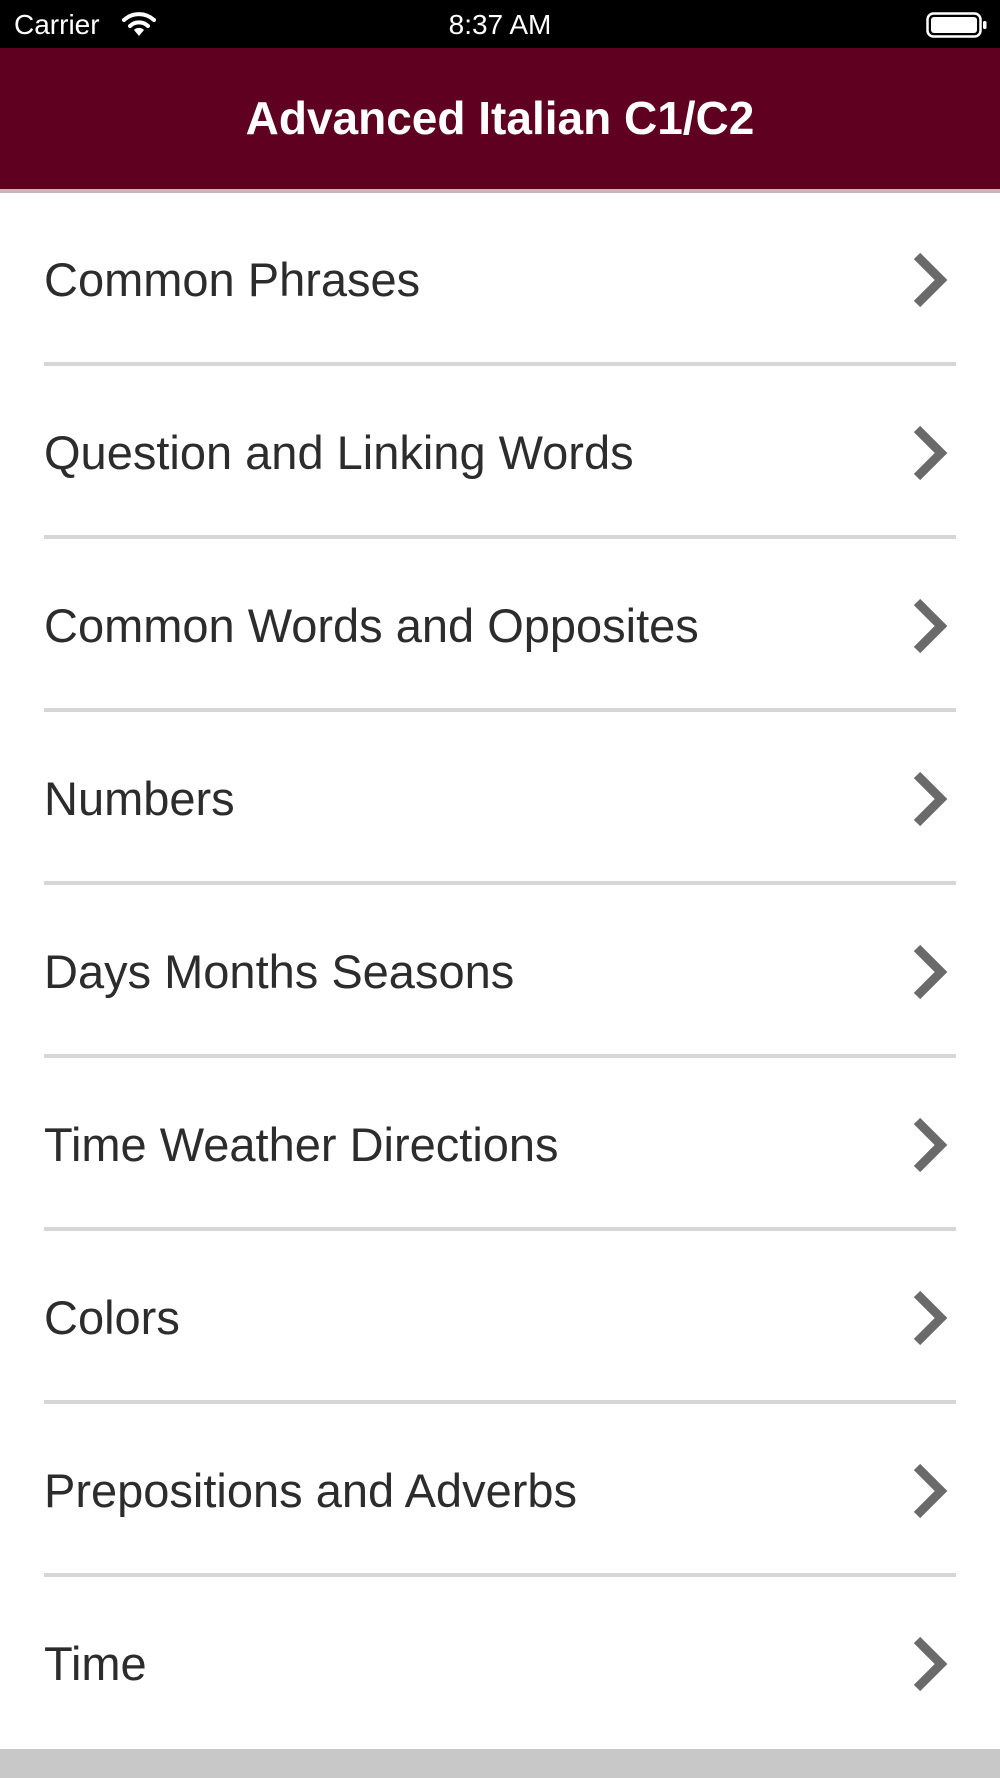 The height and width of the screenshot is (1778, 1000). What do you see at coordinates (500, 1763) in the screenshot?
I see `bottom-bar` at bounding box center [500, 1763].